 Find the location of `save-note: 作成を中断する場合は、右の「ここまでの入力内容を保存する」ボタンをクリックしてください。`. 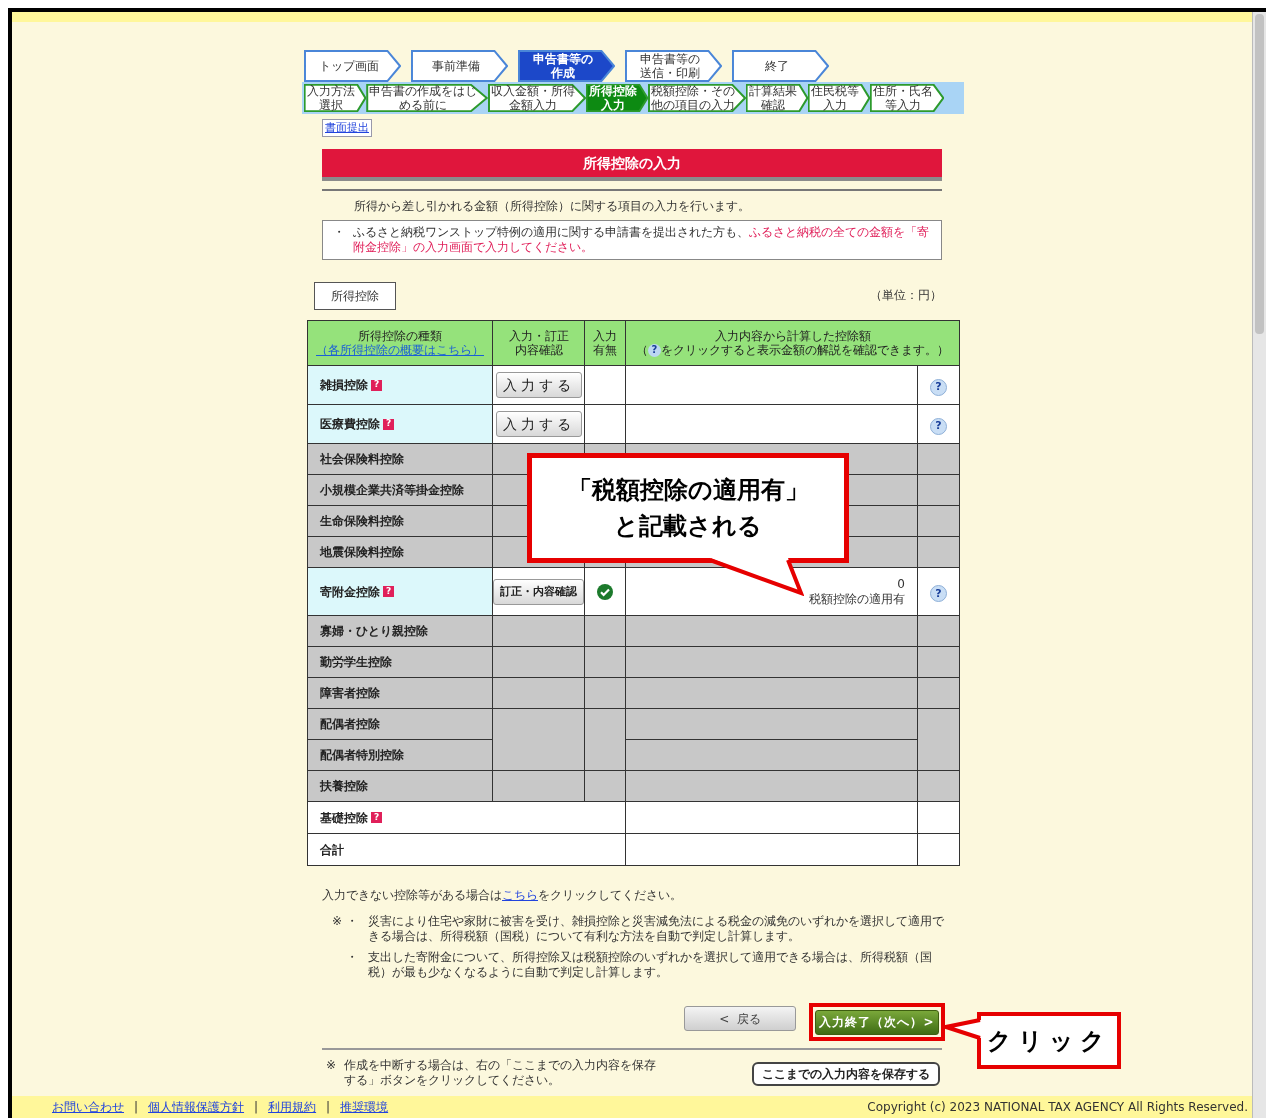

save-note: 作成を中断する場合は、右の「ここまでの入力内容を保存する」ボタンをクリックしてください。 is located at coordinates (501, 1072).